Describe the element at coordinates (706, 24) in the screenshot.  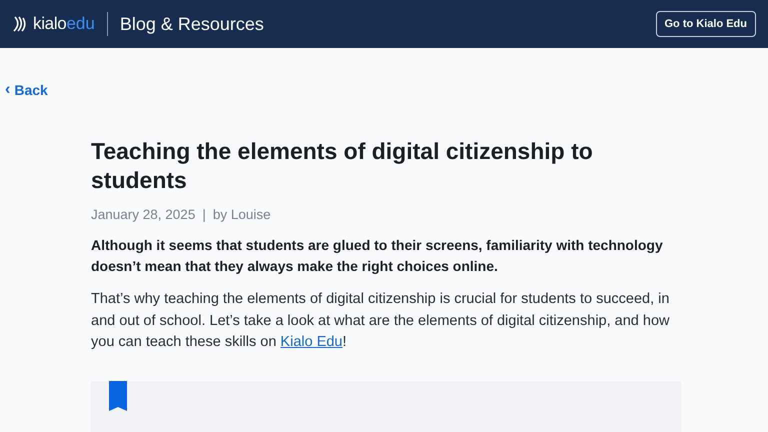
I see `kialo-edu-button: Go to Kialo Edu` at that location.